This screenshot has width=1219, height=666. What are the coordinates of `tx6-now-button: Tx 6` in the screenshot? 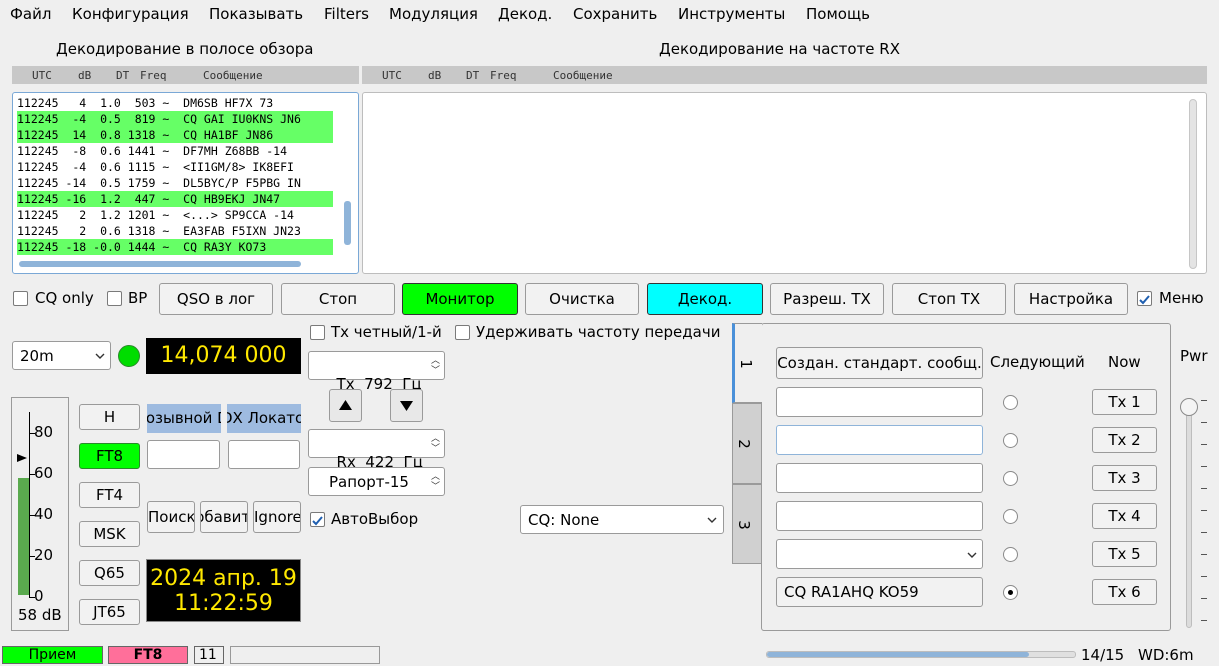 It's located at (1124, 592).